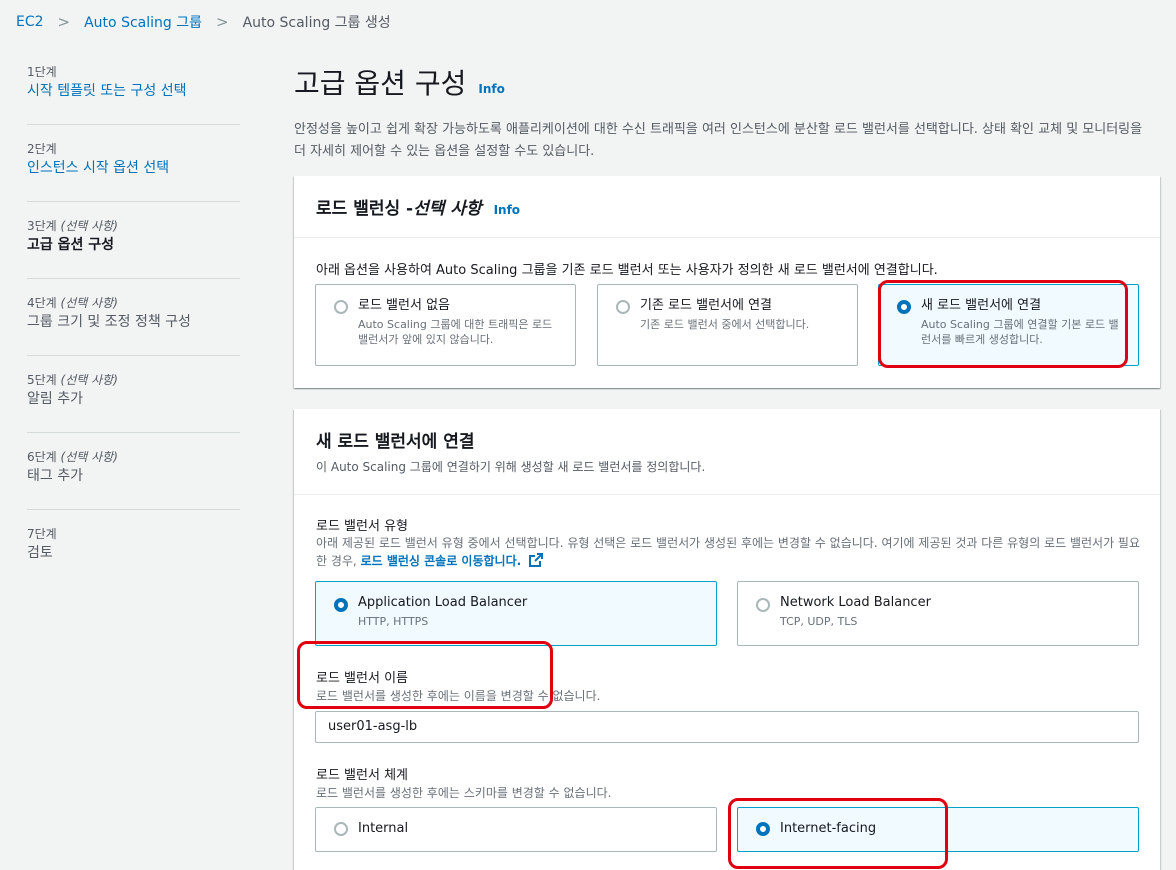 Image resolution: width=1176 pixels, height=870 pixels. I want to click on panel-title-optional: 선택 사항, so click(447, 209).